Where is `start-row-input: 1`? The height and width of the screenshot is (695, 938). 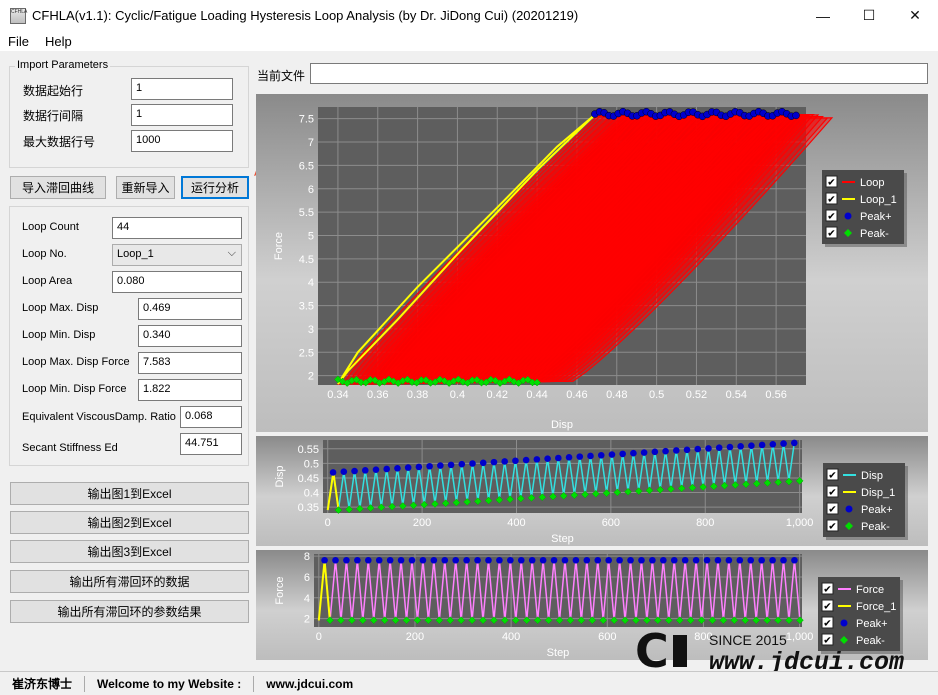 start-row-input: 1 is located at coordinates (182, 89).